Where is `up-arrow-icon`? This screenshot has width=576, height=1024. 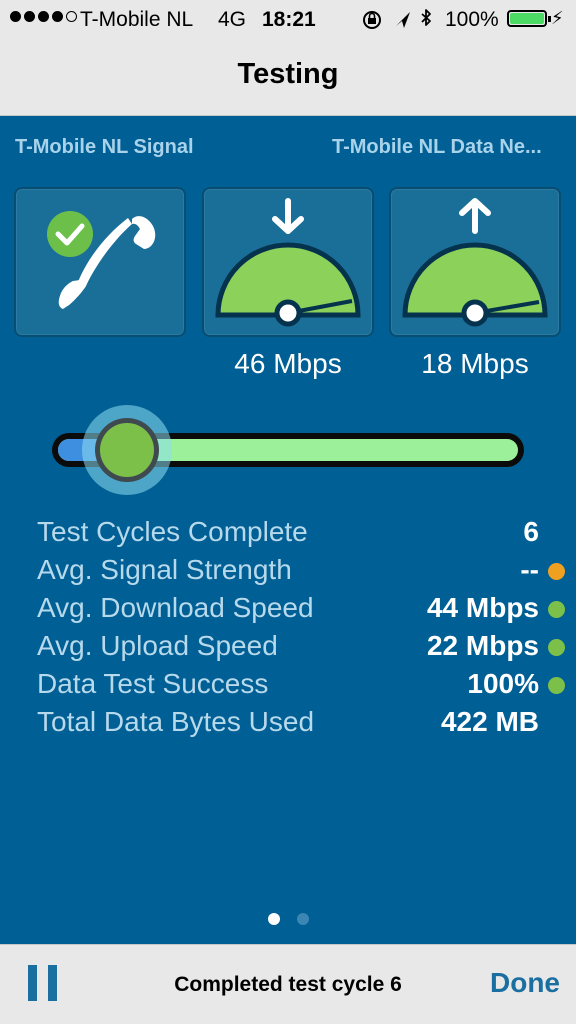 up-arrow-icon is located at coordinates (475, 216).